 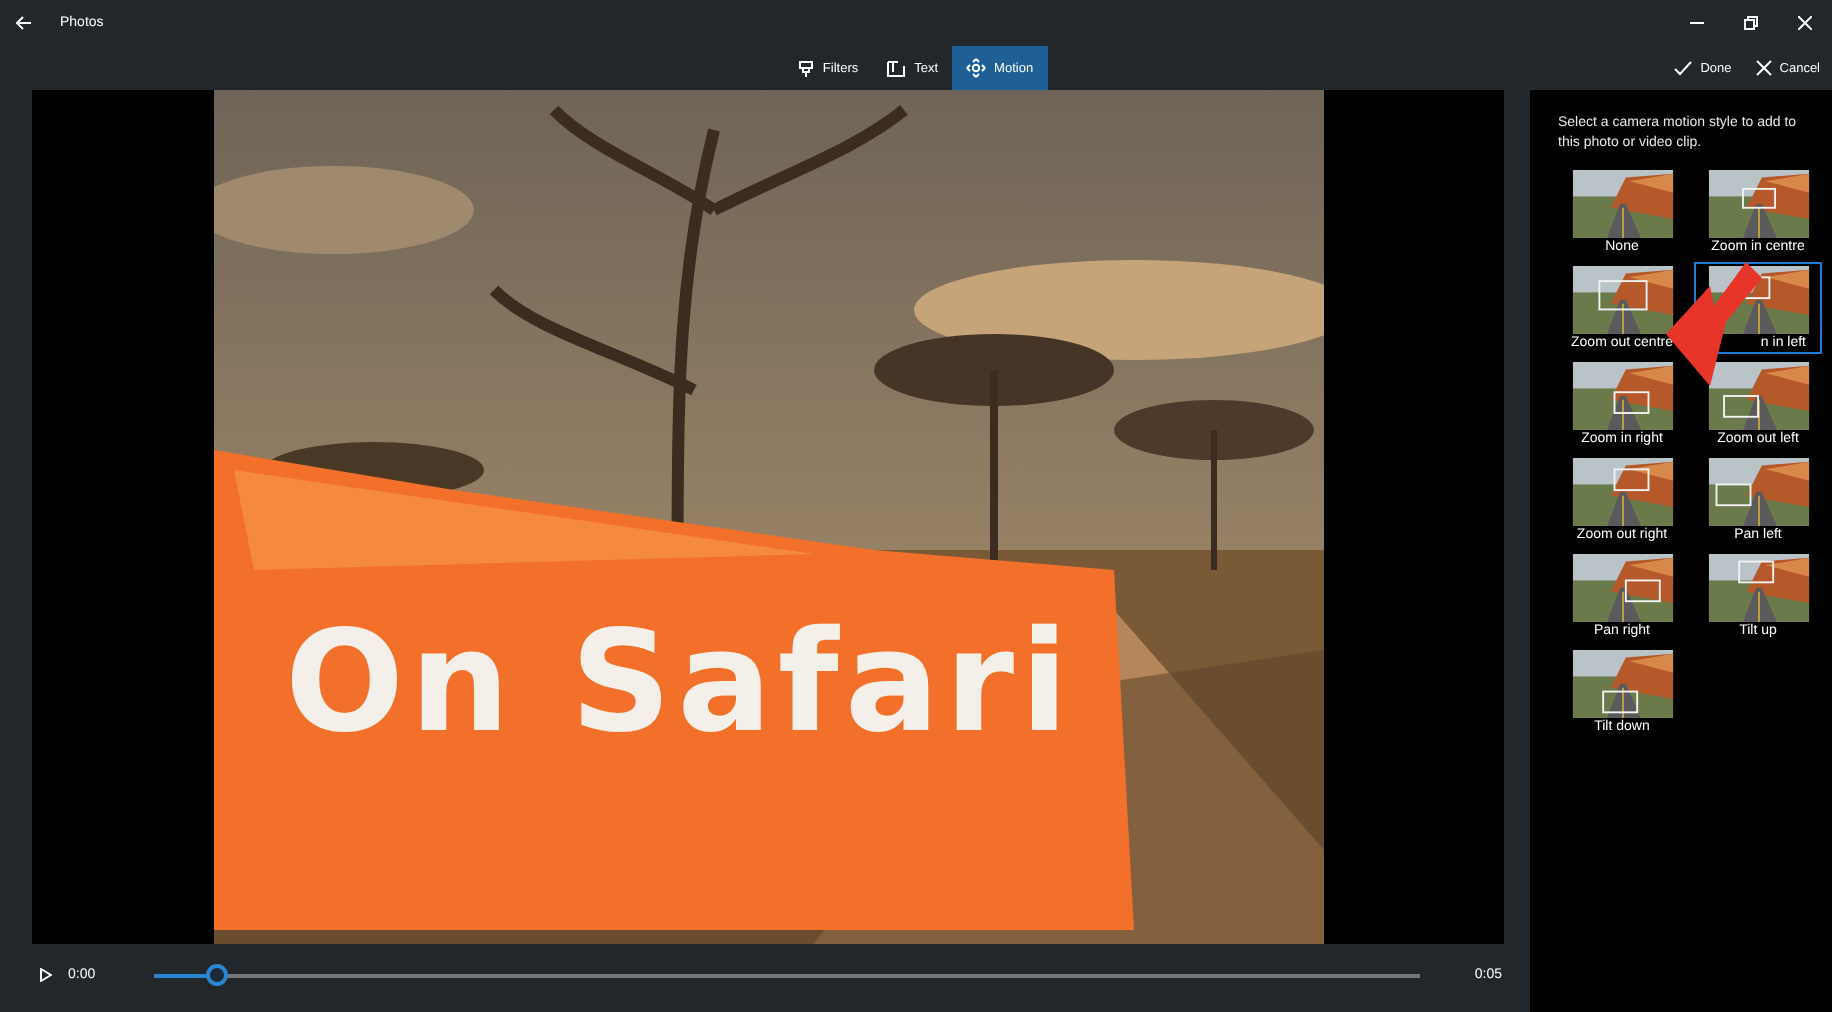 What do you see at coordinates (680, 682) in the screenshot?
I see `title-overlay: On Safari` at bounding box center [680, 682].